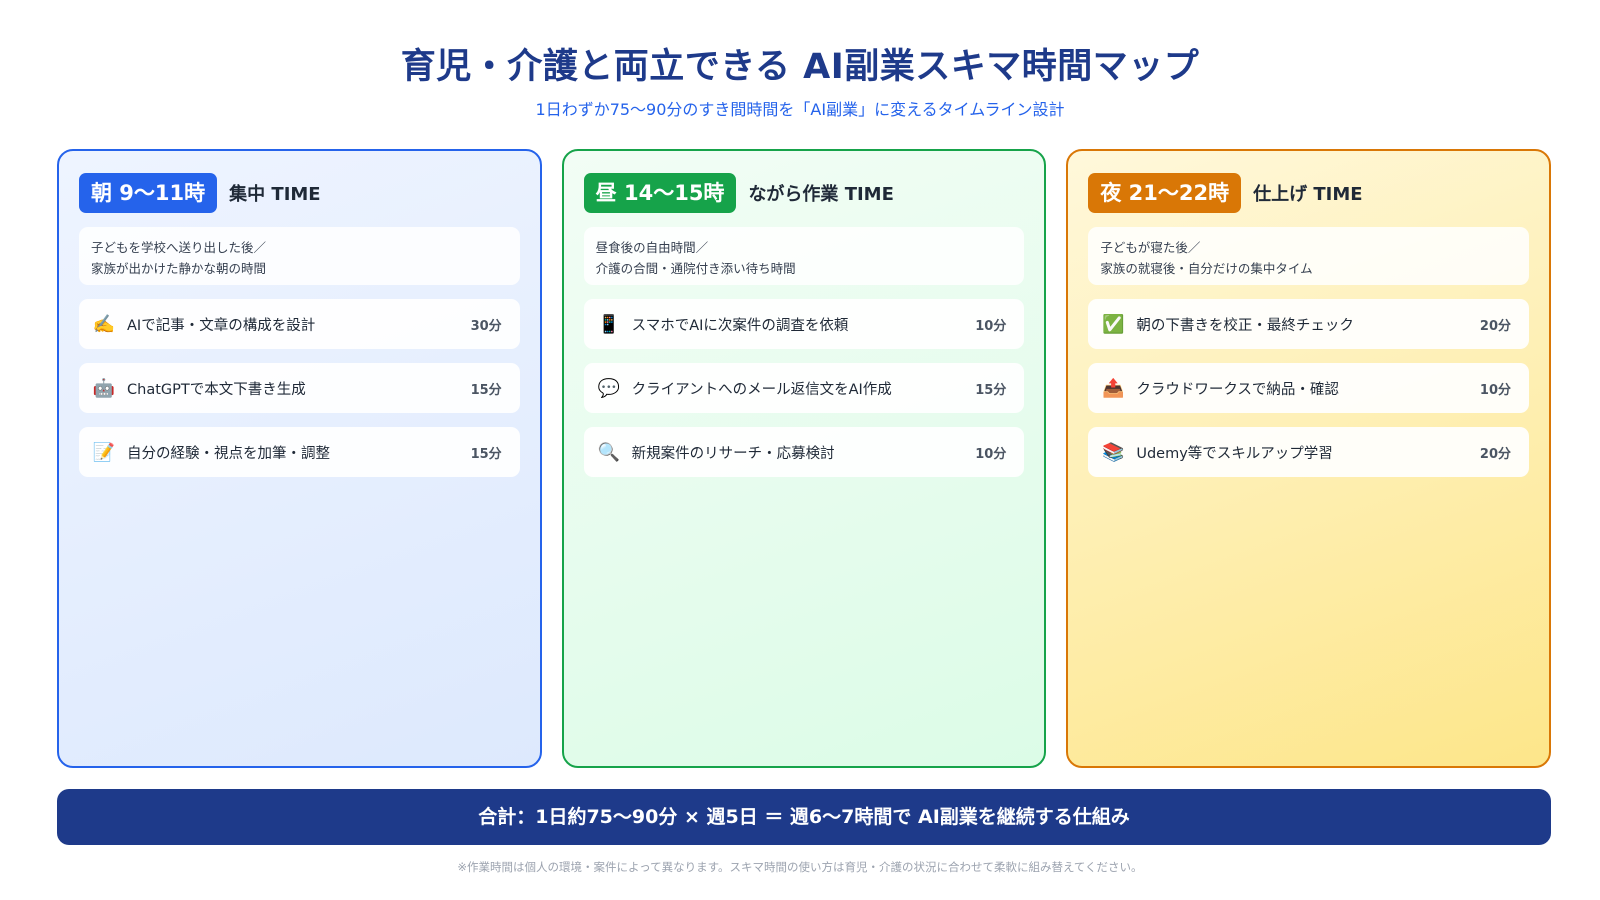  What do you see at coordinates (486, 326) in the screenshot?
I see `task-duration: 30分` at bounding box center [486, 326].